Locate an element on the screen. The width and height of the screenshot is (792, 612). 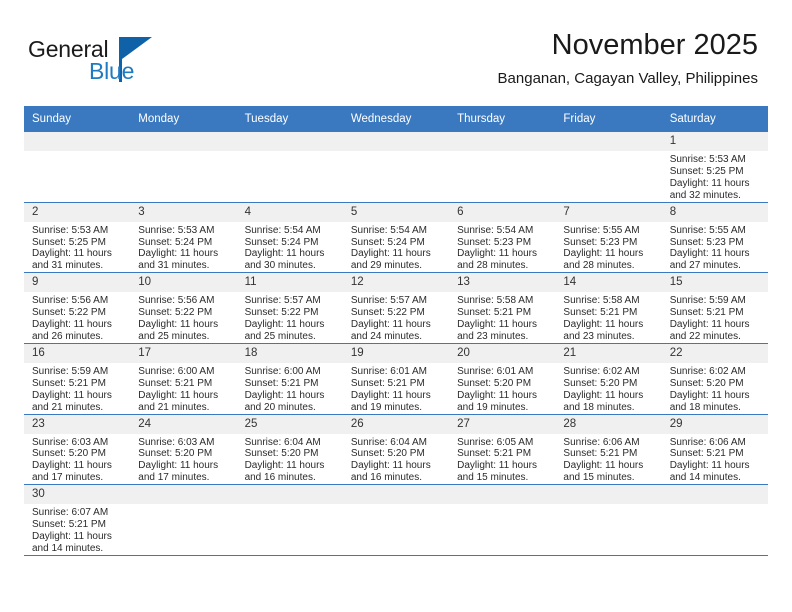
weekday-header-monday: Monday is located at coordinates (183, 119).